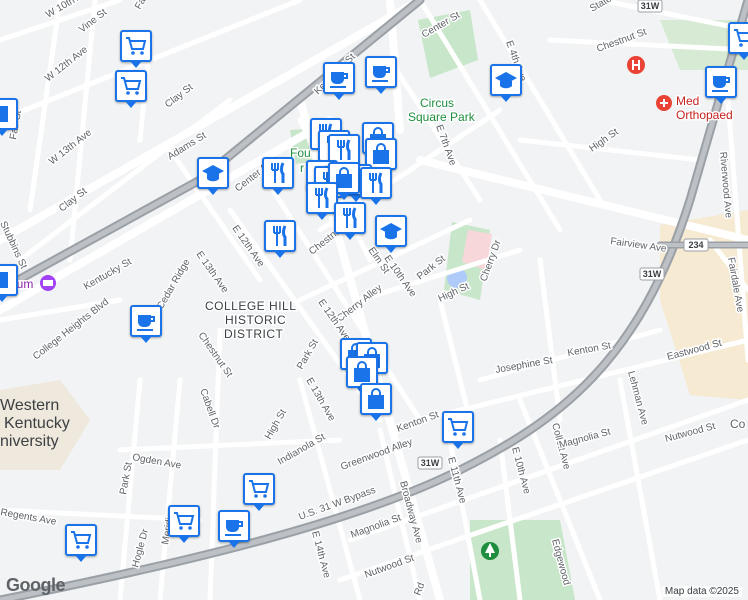 This screenshot has height=600, width=748. Describe the element at coordinates (9, 114) in the screenshot. I see `marker-partial-left` at that location.